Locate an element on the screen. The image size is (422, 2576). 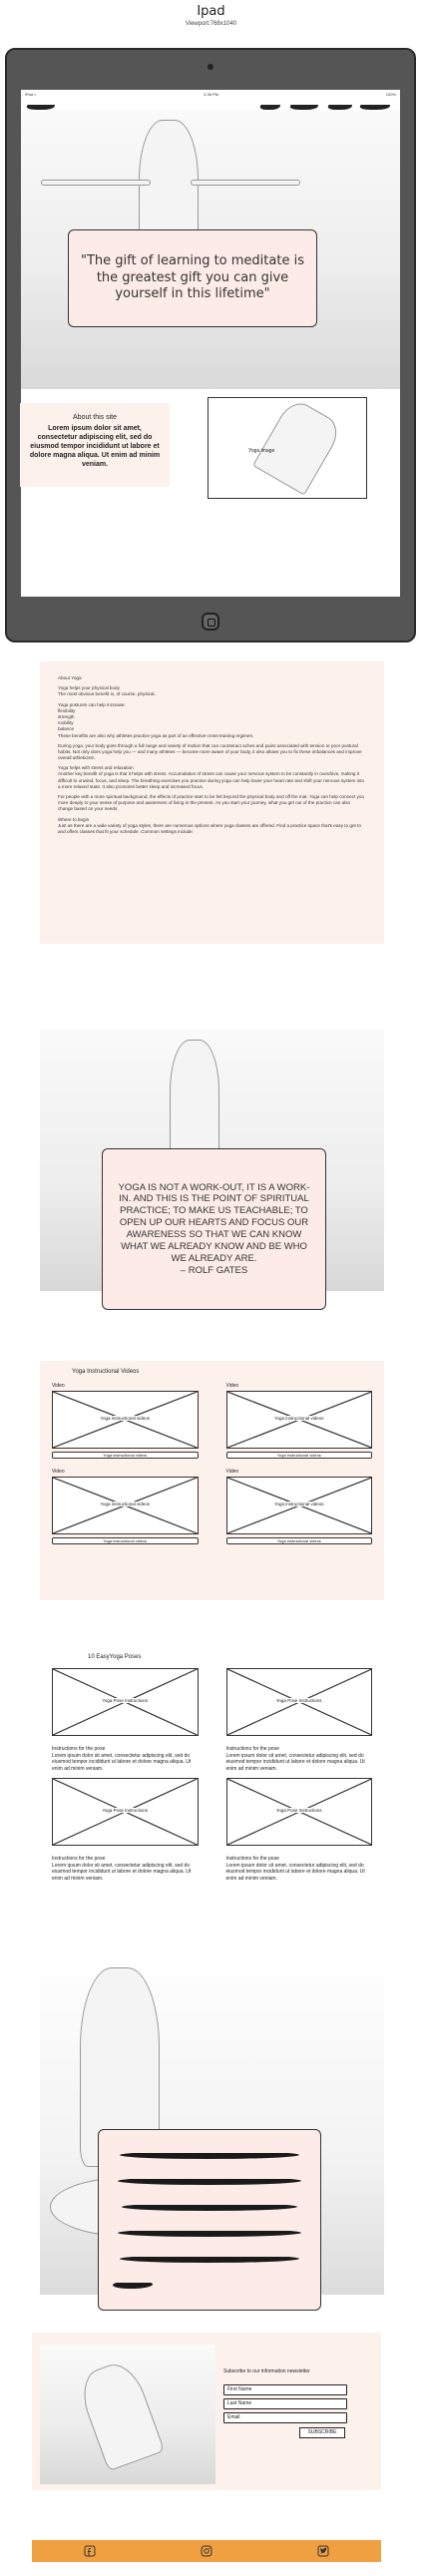
about-yoga-paragraph: About Yoga is located at coordinates (70, 677).